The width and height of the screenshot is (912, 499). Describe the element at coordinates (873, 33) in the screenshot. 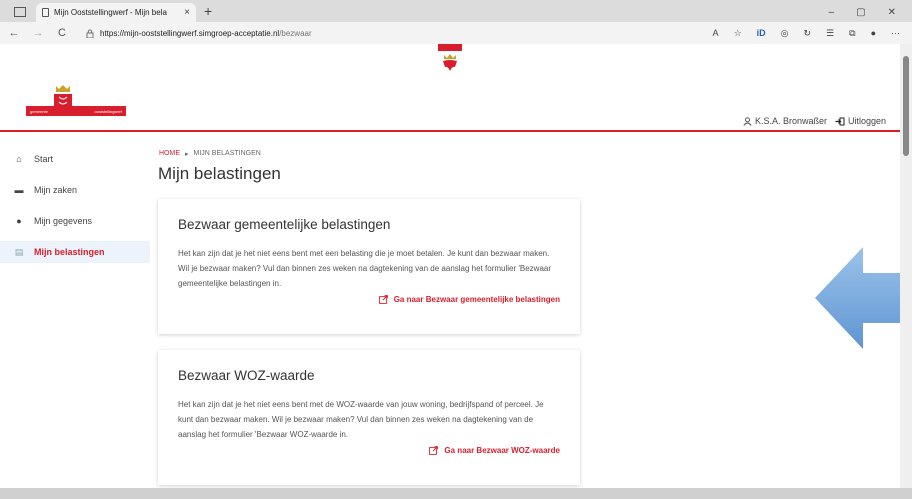

I see `profile-avatar-icon: ●` at that location.